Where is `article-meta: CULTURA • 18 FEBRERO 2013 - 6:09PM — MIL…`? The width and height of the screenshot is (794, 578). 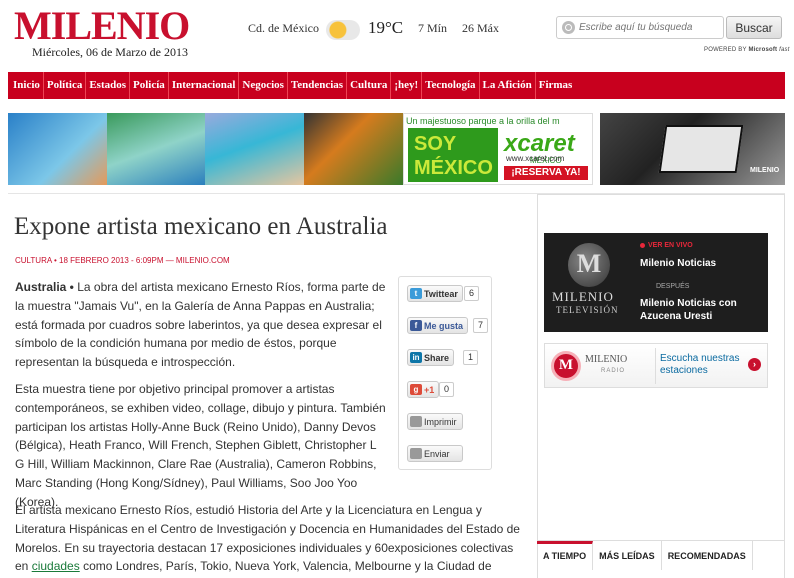
article-meta: CULTURA • 18 FEBRERO 2013 - 6:09PM — MIL… is located at coordinates (122, 260).